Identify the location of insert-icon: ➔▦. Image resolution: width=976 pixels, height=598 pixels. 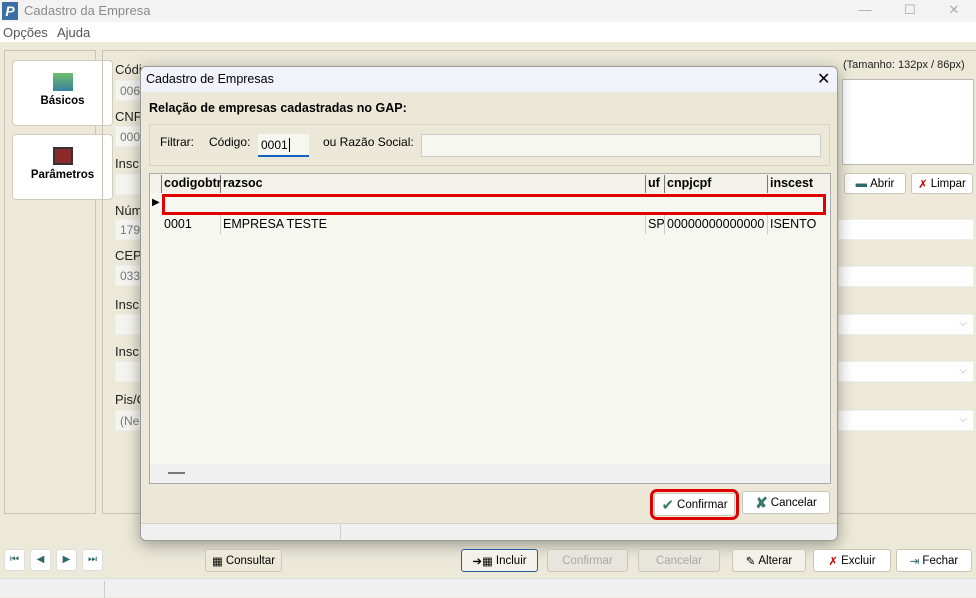
(482, 561).